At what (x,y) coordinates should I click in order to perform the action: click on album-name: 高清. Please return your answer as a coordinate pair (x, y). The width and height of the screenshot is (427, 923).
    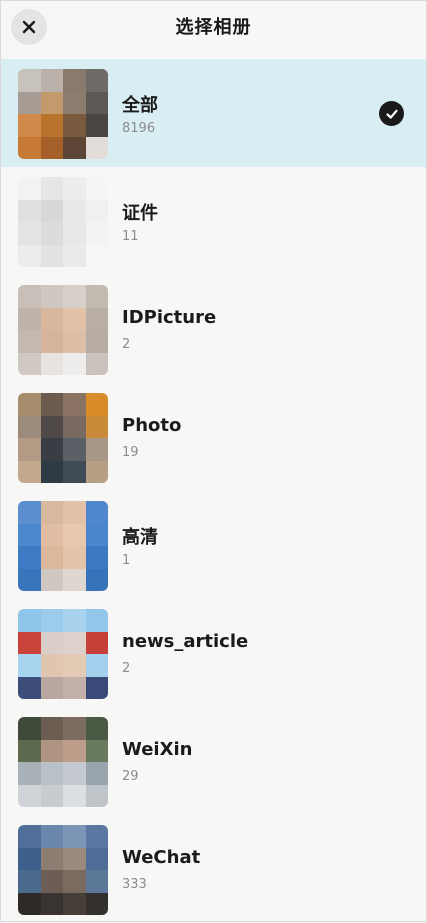
    Looking at the image, I should click on (140, 537).